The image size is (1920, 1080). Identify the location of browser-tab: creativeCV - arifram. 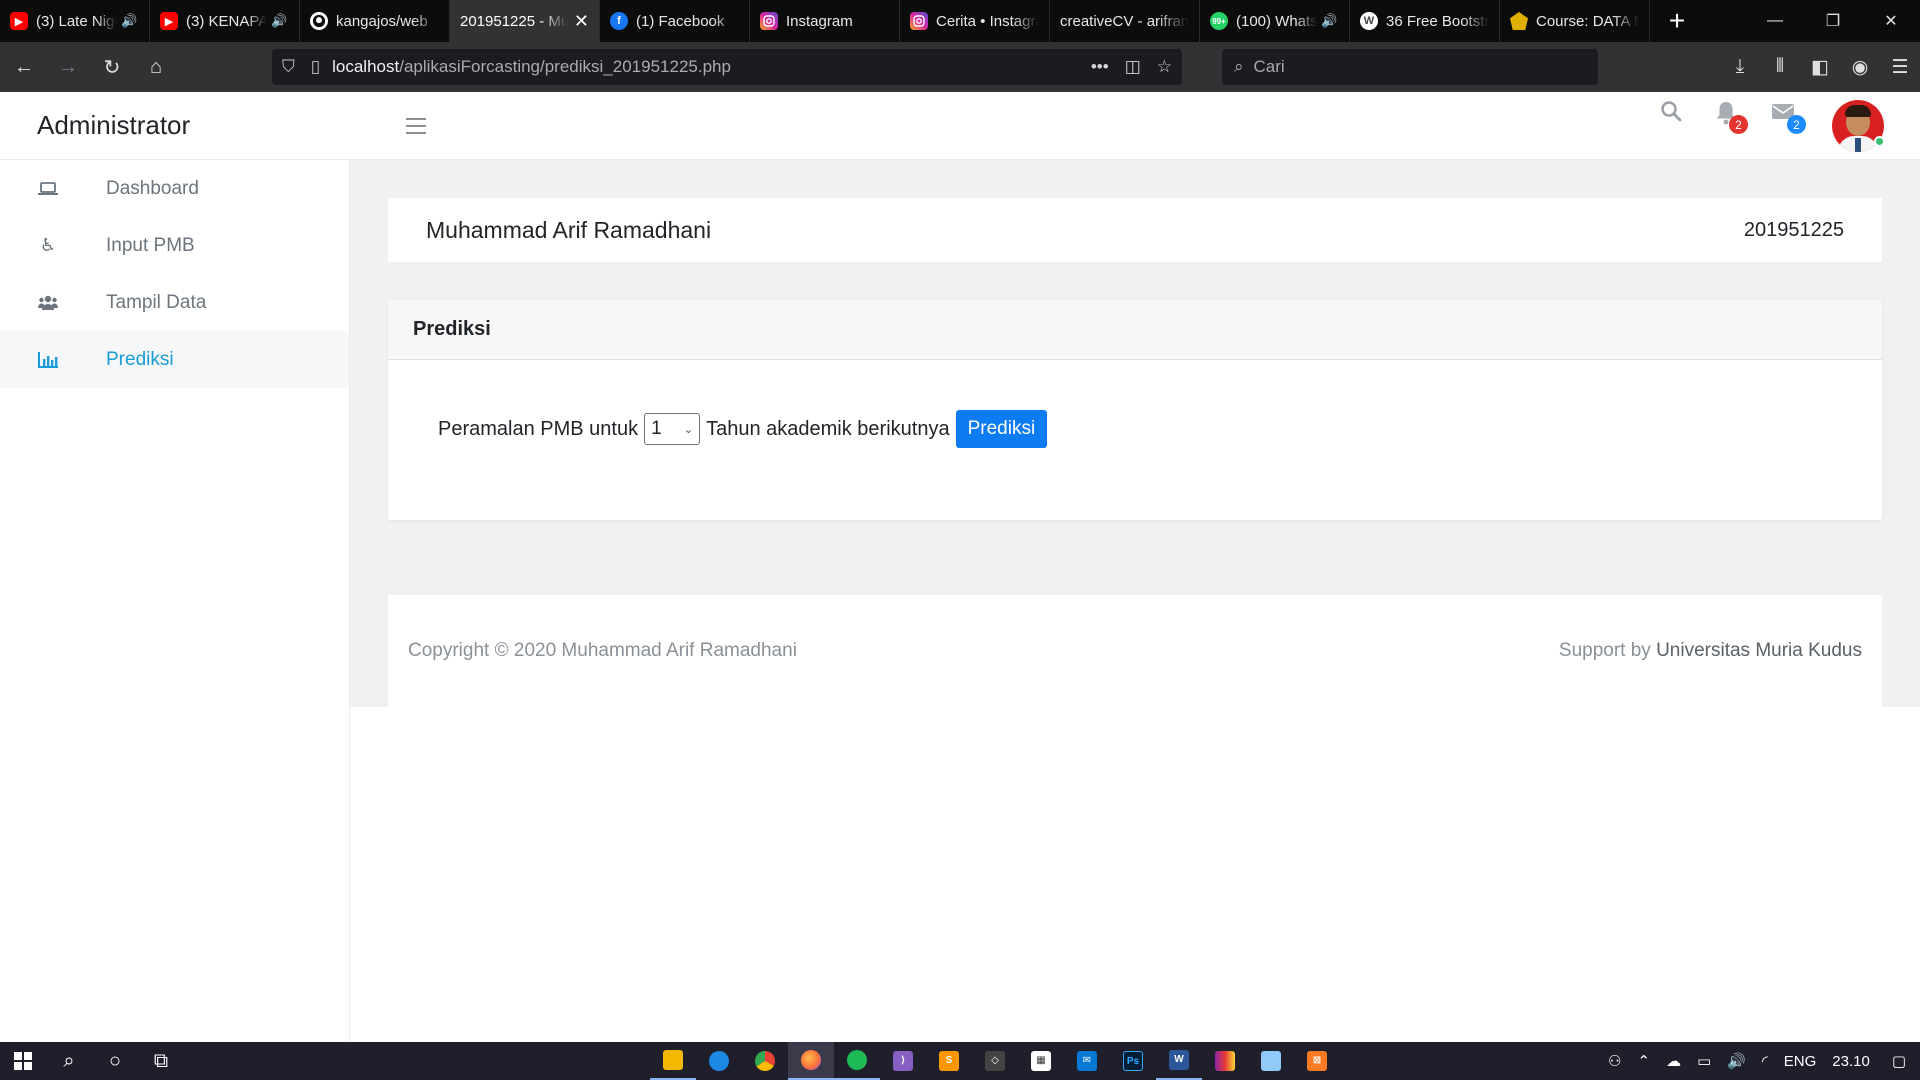
(1125, 21).